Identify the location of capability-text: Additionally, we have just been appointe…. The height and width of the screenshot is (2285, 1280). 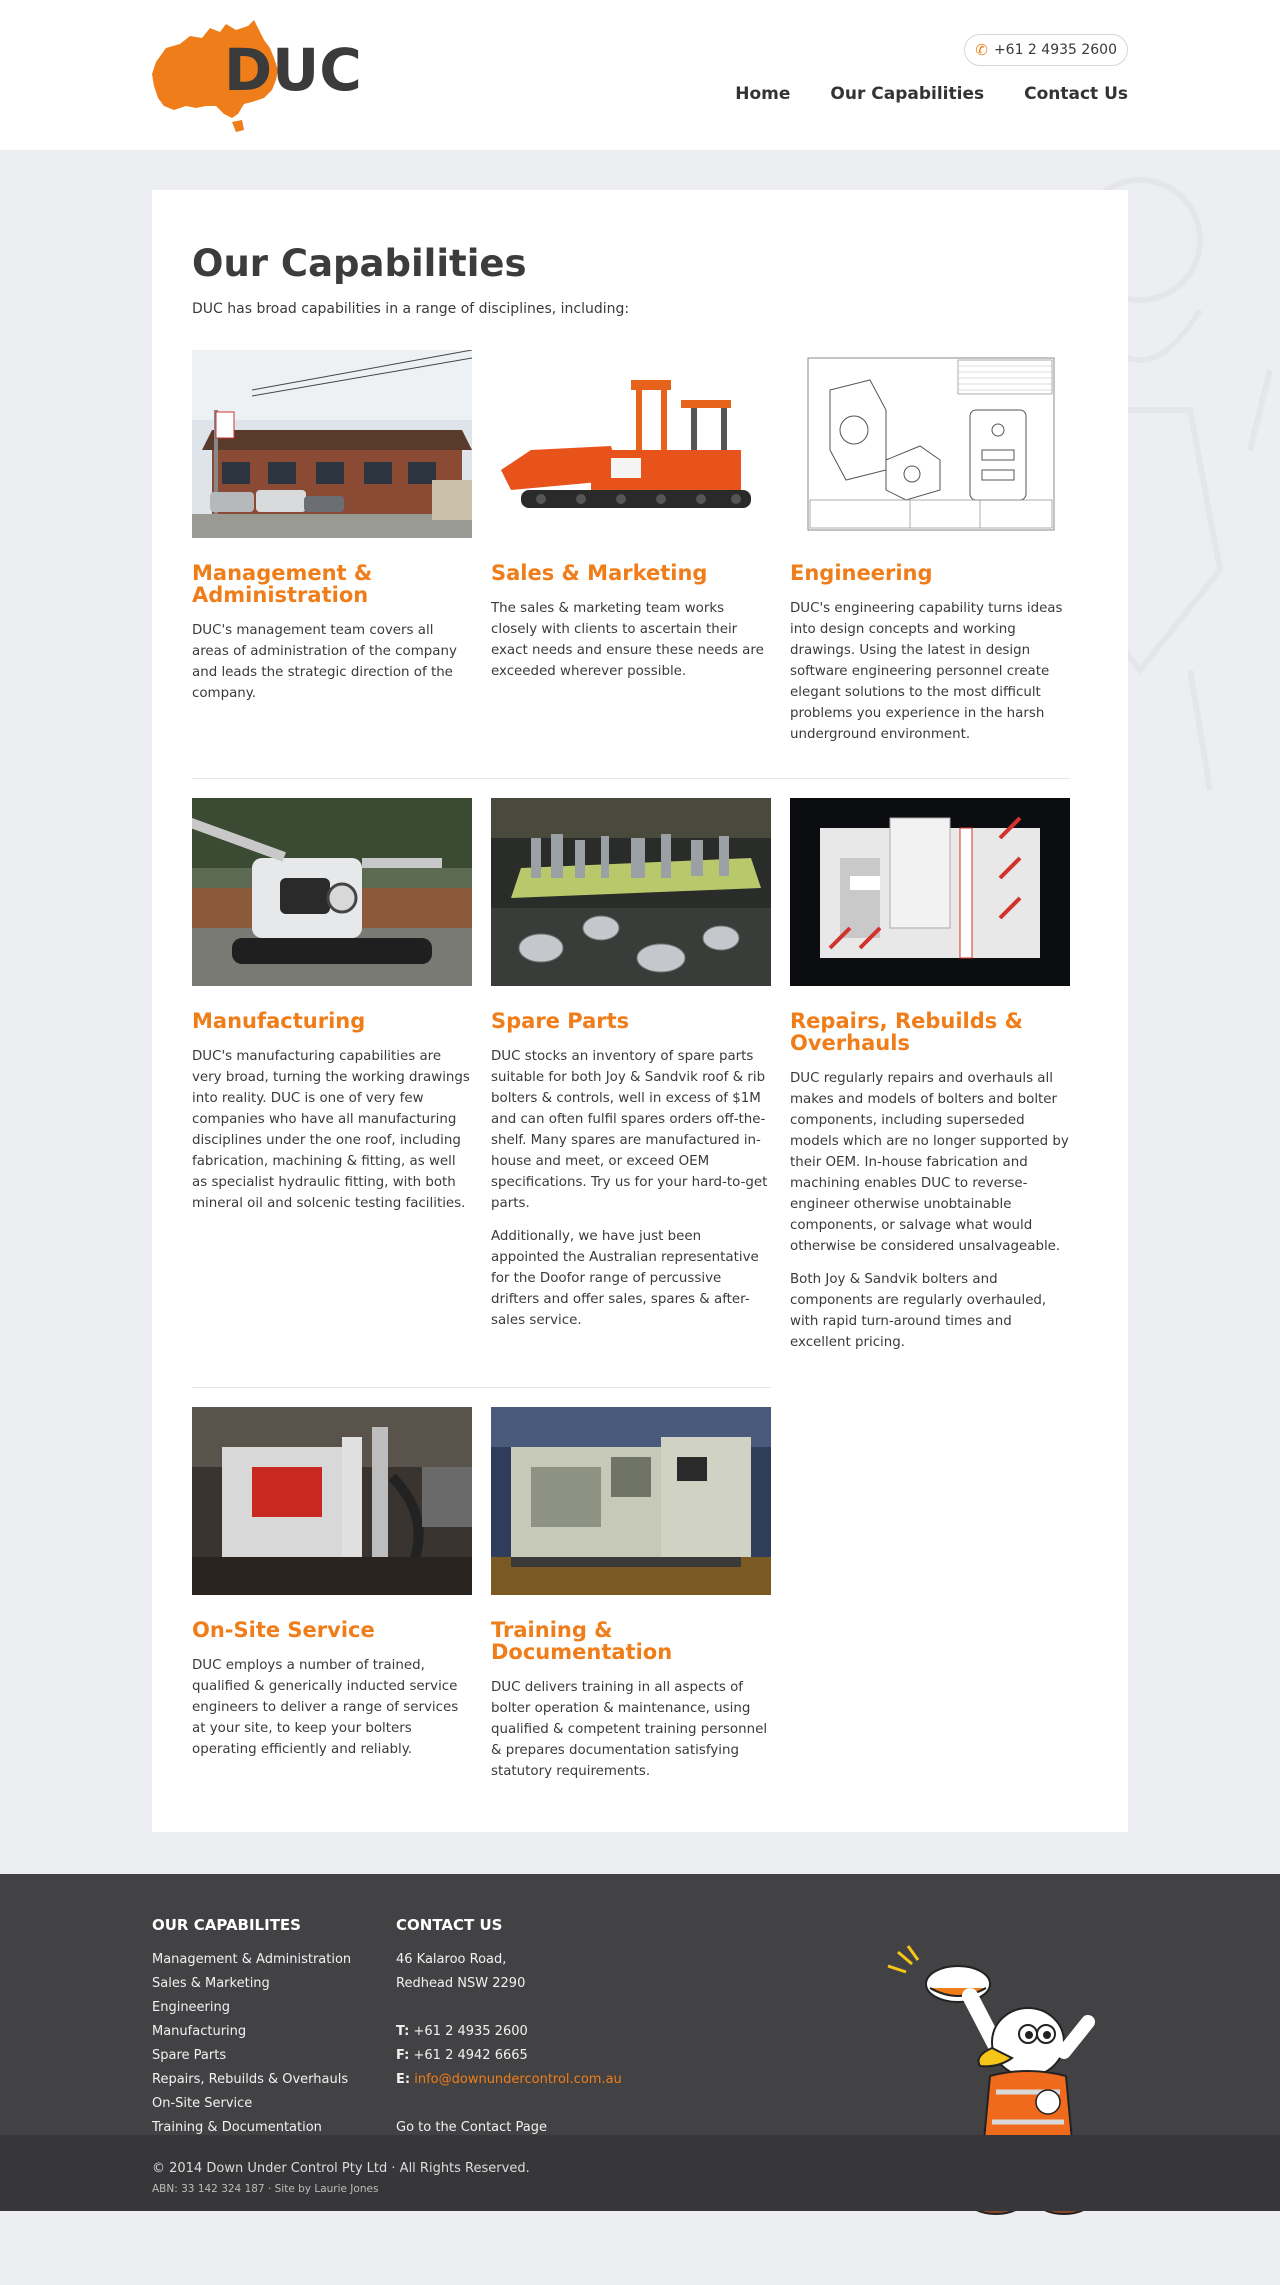
(625, 1278).